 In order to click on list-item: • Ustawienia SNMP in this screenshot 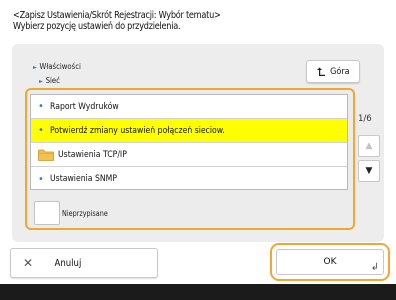, I will do `click(189, 179)`.